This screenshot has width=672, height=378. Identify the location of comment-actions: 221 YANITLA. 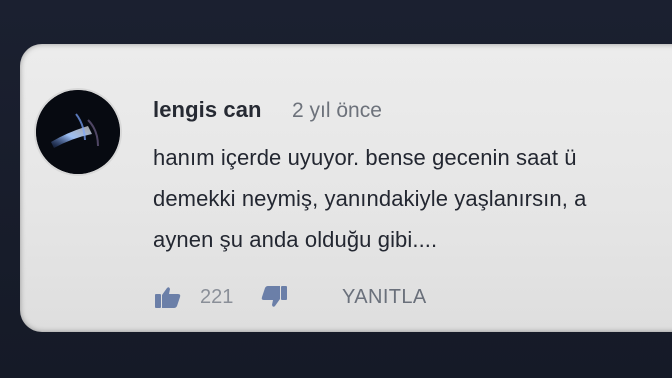
(289, 297).